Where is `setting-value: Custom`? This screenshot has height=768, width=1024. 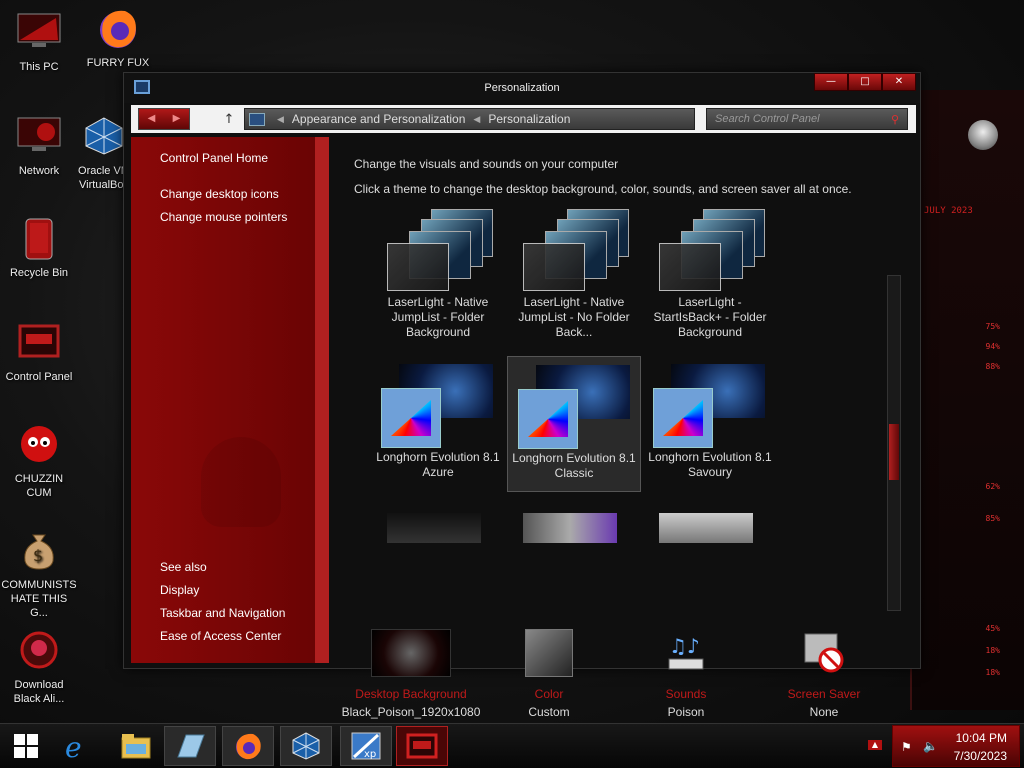 setting-value: Custom is located at coordinates (549, 712).